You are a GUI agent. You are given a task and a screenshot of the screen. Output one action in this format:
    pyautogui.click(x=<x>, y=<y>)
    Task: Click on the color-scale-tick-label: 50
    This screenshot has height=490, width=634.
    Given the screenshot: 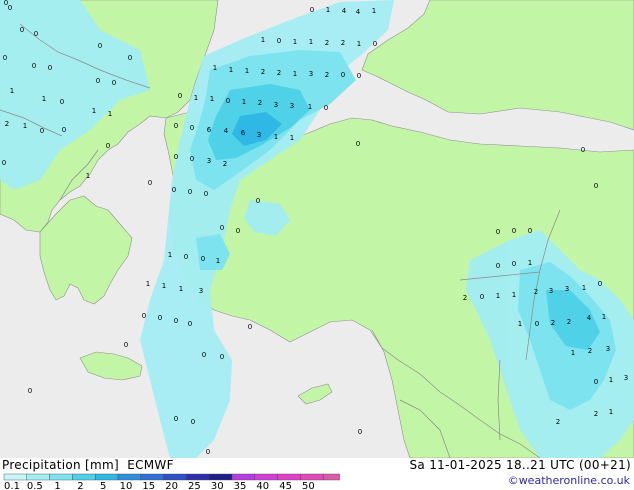 What is the action you would take?
    pyautogui.click(x=308, y=485)
    